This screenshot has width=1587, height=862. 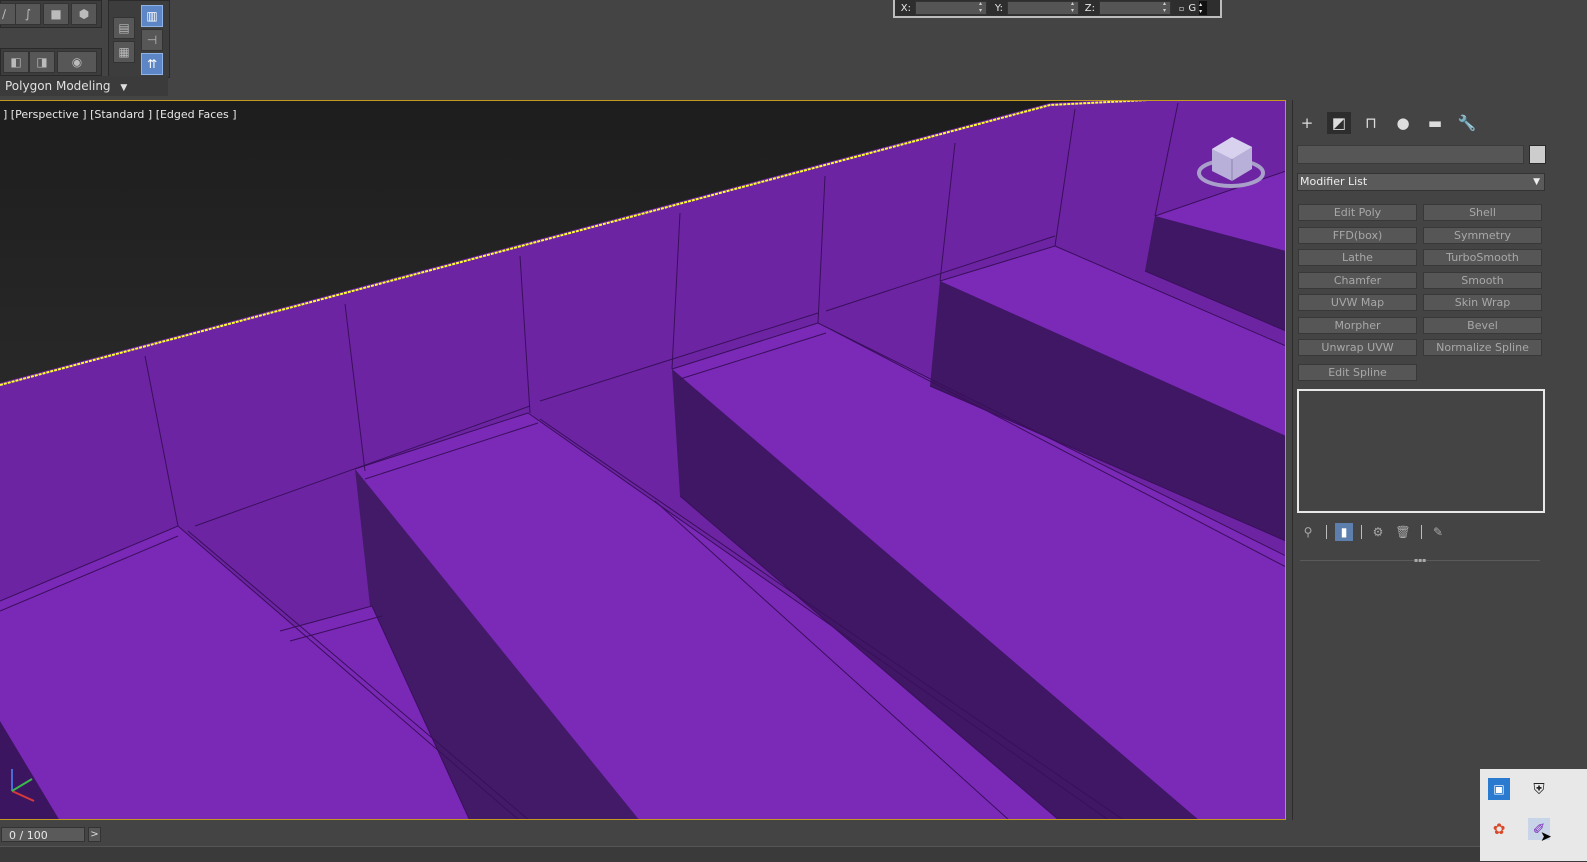 What do you see at coordinates (1482, 302) in the screenshot?
I see `modifier-button-skin-wrap: Skin Wrap` at bounding box center [1482, 302].